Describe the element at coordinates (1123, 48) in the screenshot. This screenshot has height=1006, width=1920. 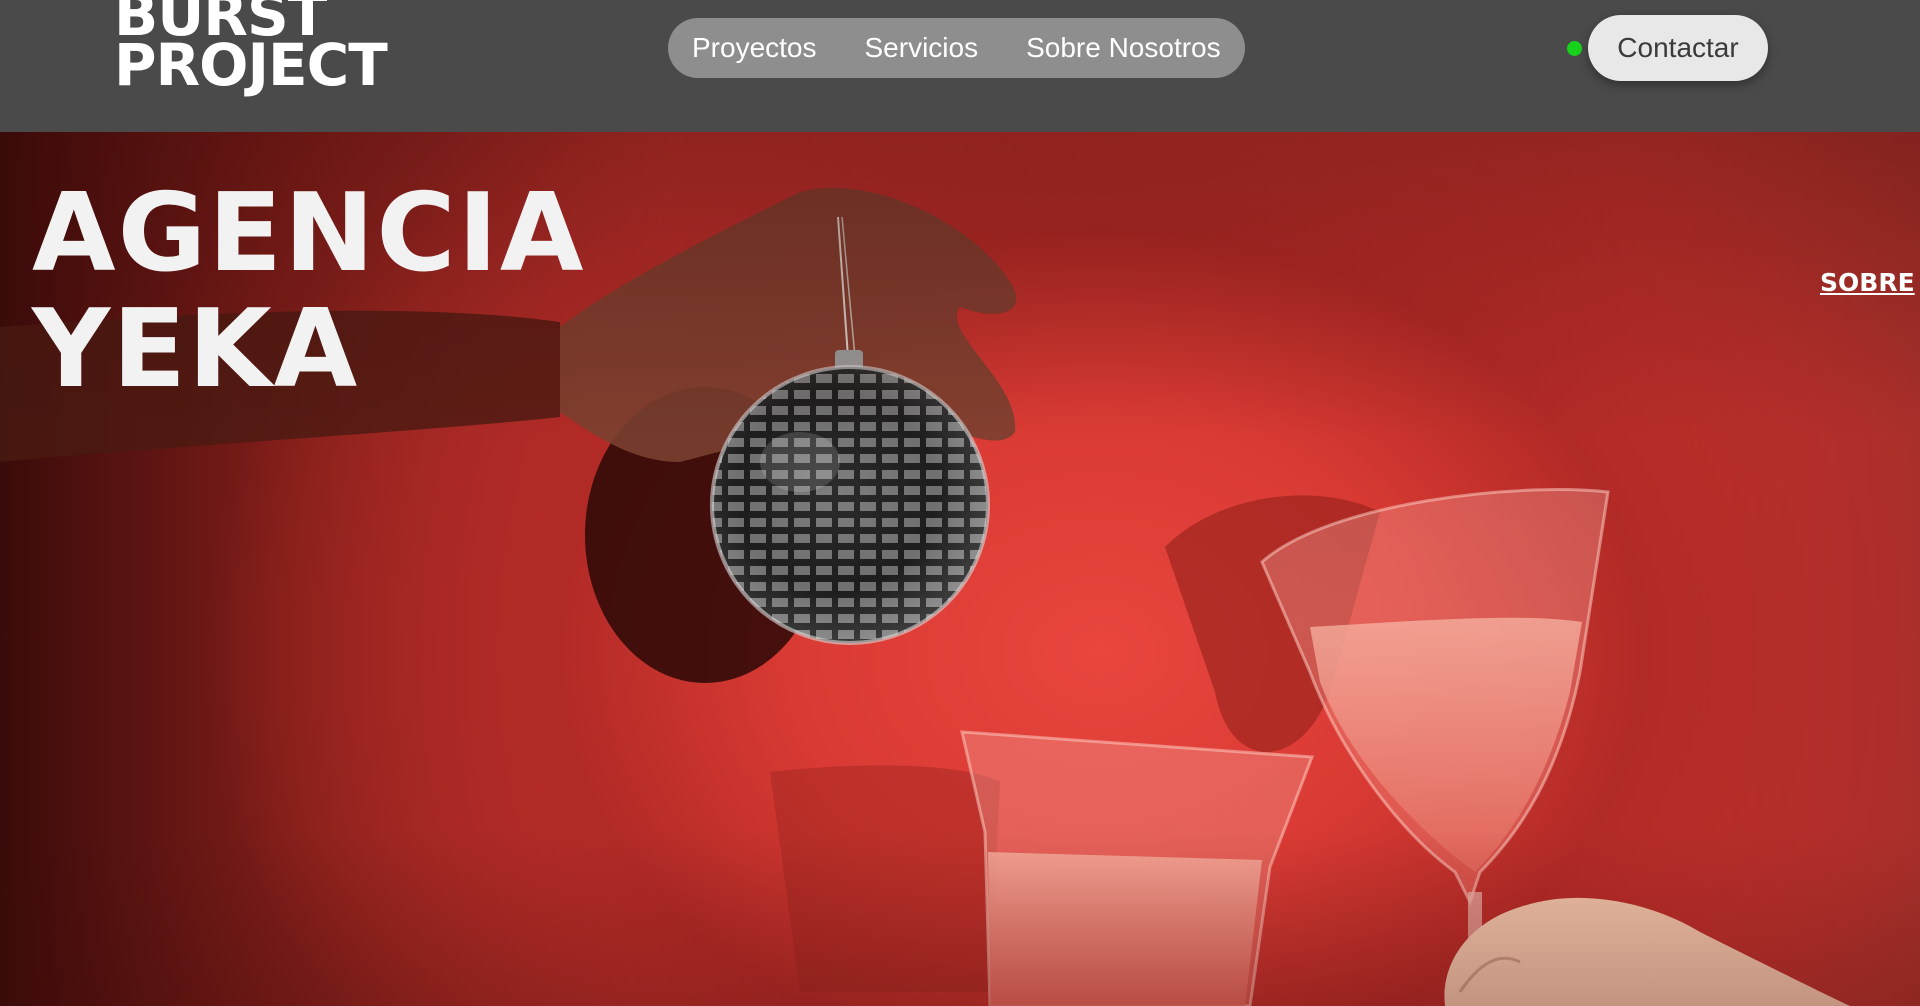
I see `nav-item-sobre-nosotros: Sobre Nosotros` at that location.